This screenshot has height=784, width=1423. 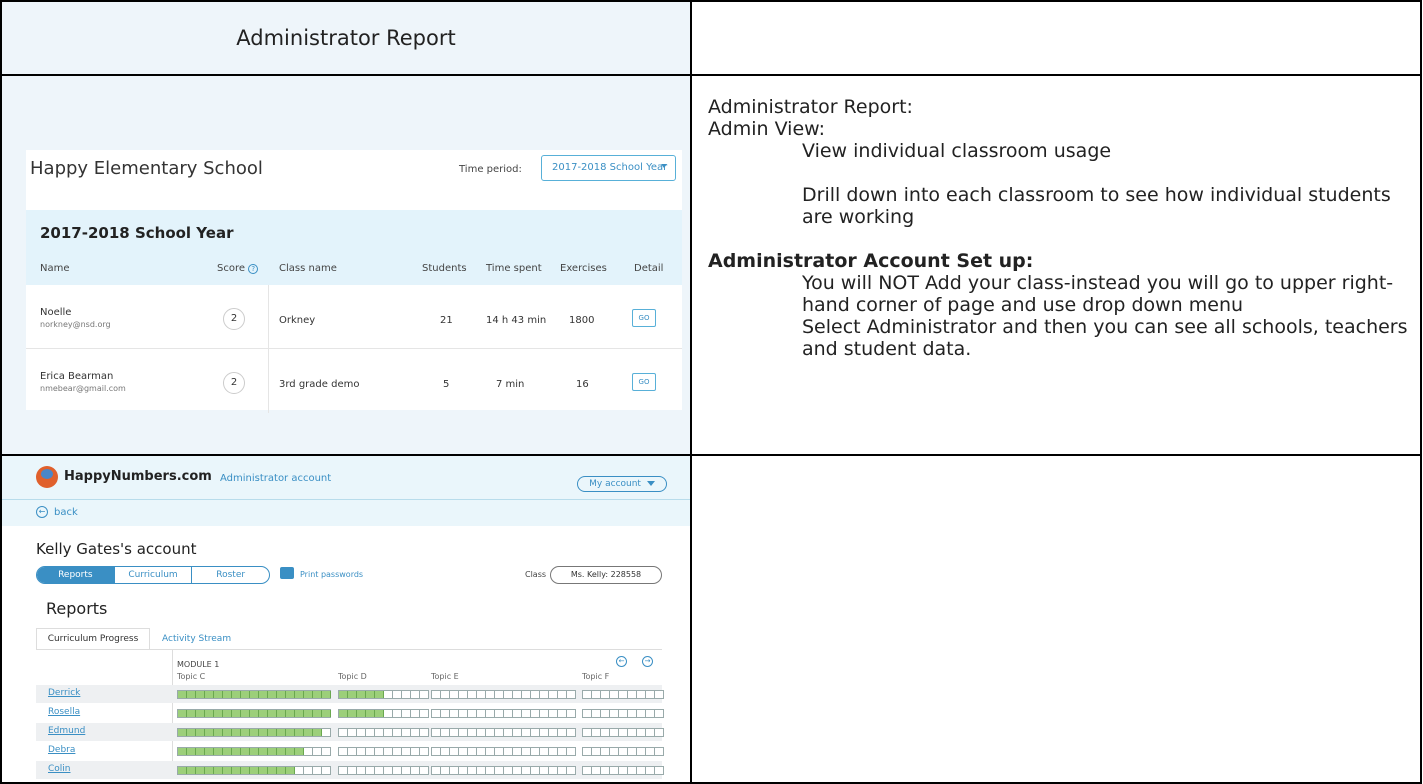 What do you see at coordinates (231, 268) in the screenshot?
I see `col-score-label: Score` at bounding box center [231, 268].